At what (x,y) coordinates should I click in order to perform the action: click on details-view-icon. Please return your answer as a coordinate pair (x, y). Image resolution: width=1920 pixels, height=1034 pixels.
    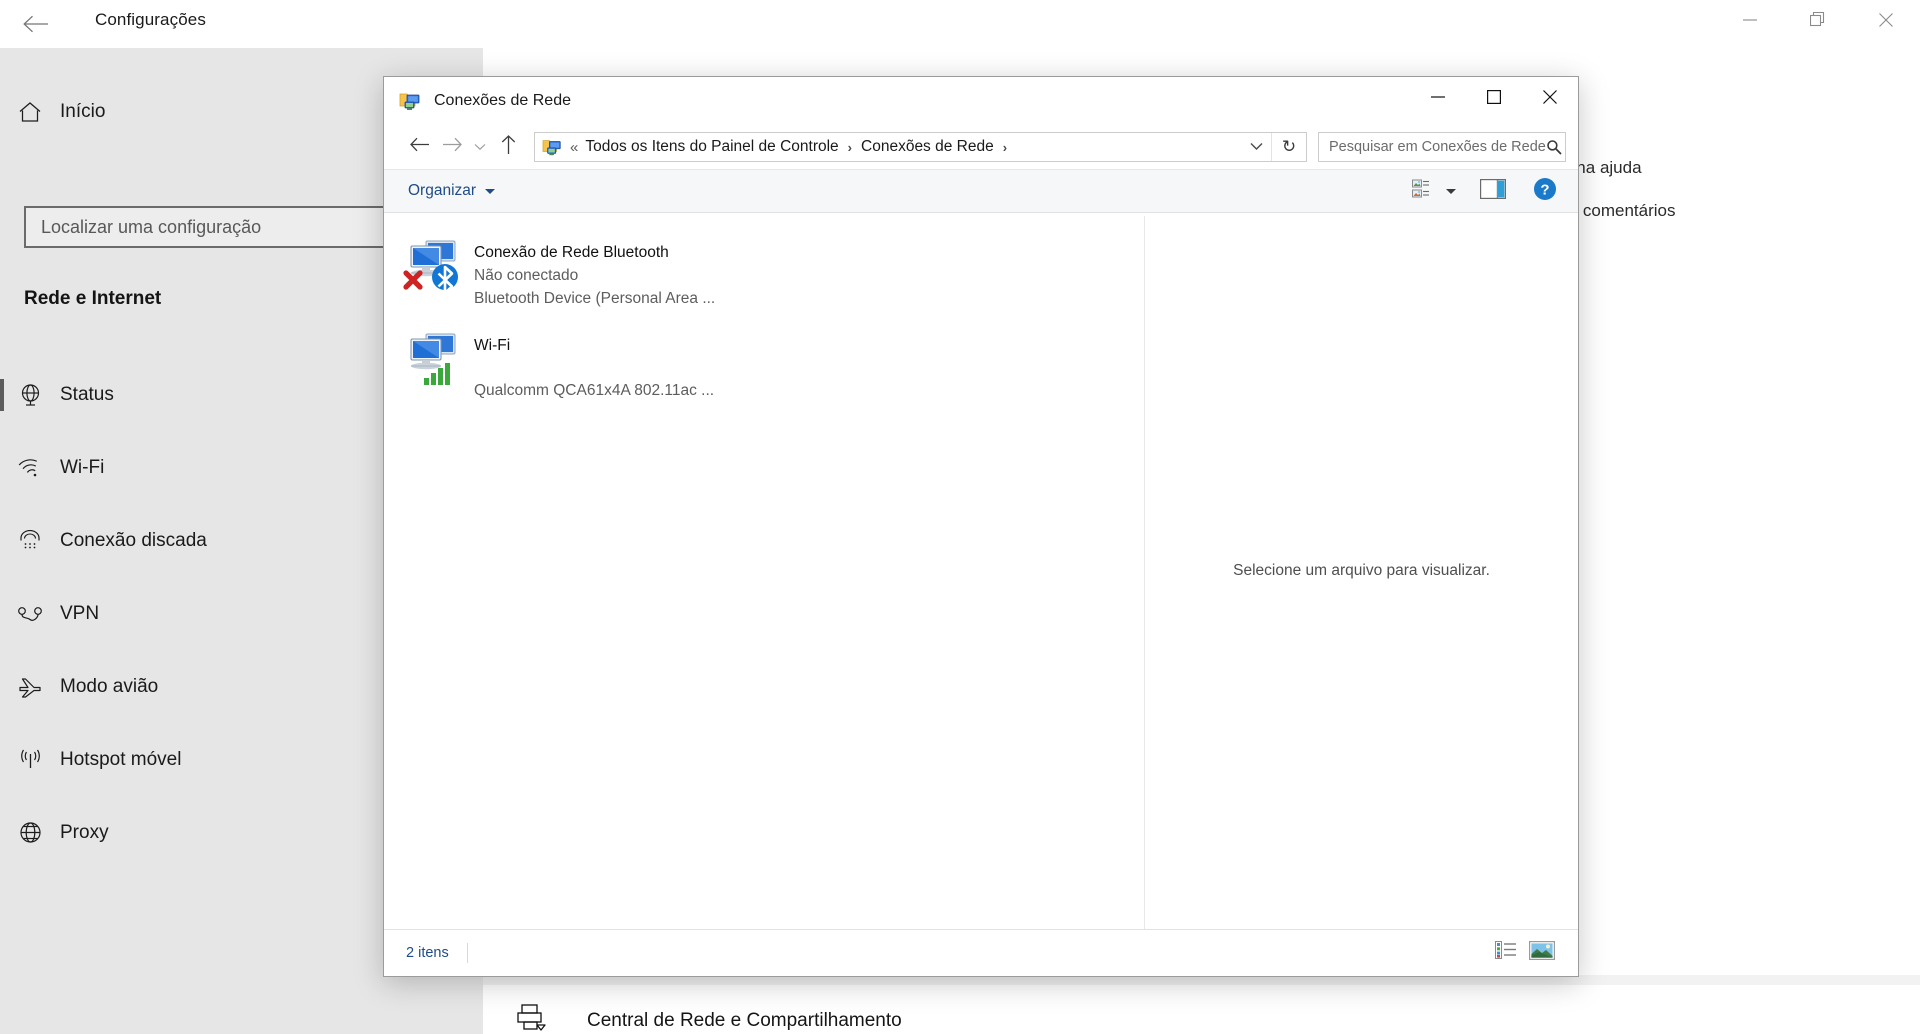
    Looking at the image, I should click on (1506, 952).